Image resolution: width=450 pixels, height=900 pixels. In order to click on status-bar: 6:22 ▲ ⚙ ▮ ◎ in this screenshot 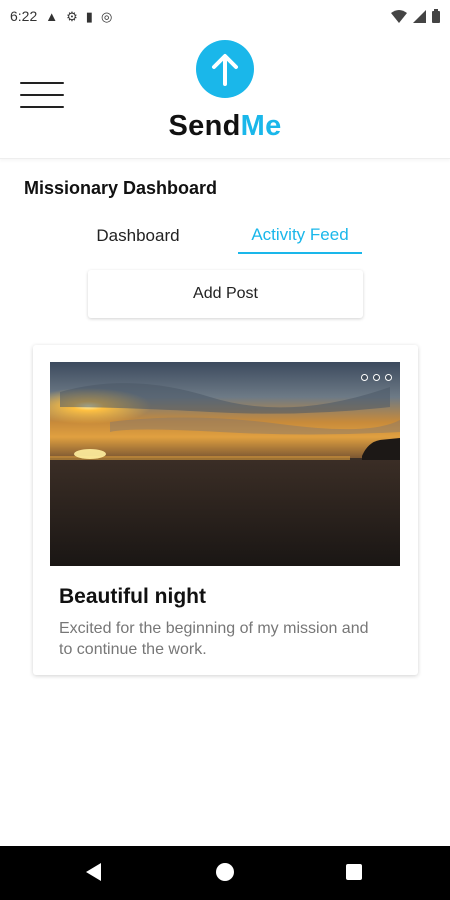, I will do `click(225, 16)`.